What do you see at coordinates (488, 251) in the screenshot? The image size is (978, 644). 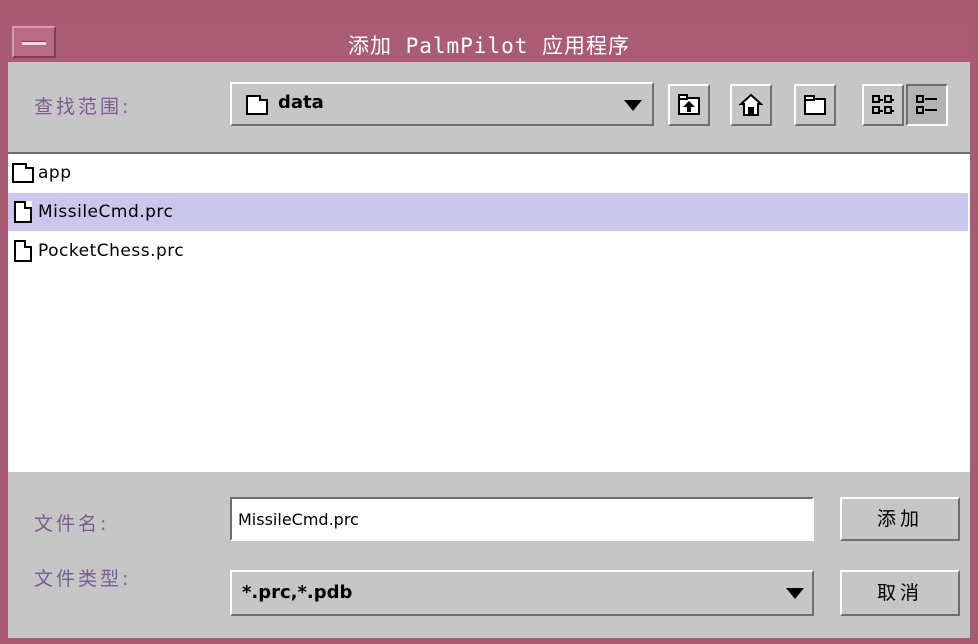 I see `list-item: PocketChess.prc` at bounding box center [488, 251].